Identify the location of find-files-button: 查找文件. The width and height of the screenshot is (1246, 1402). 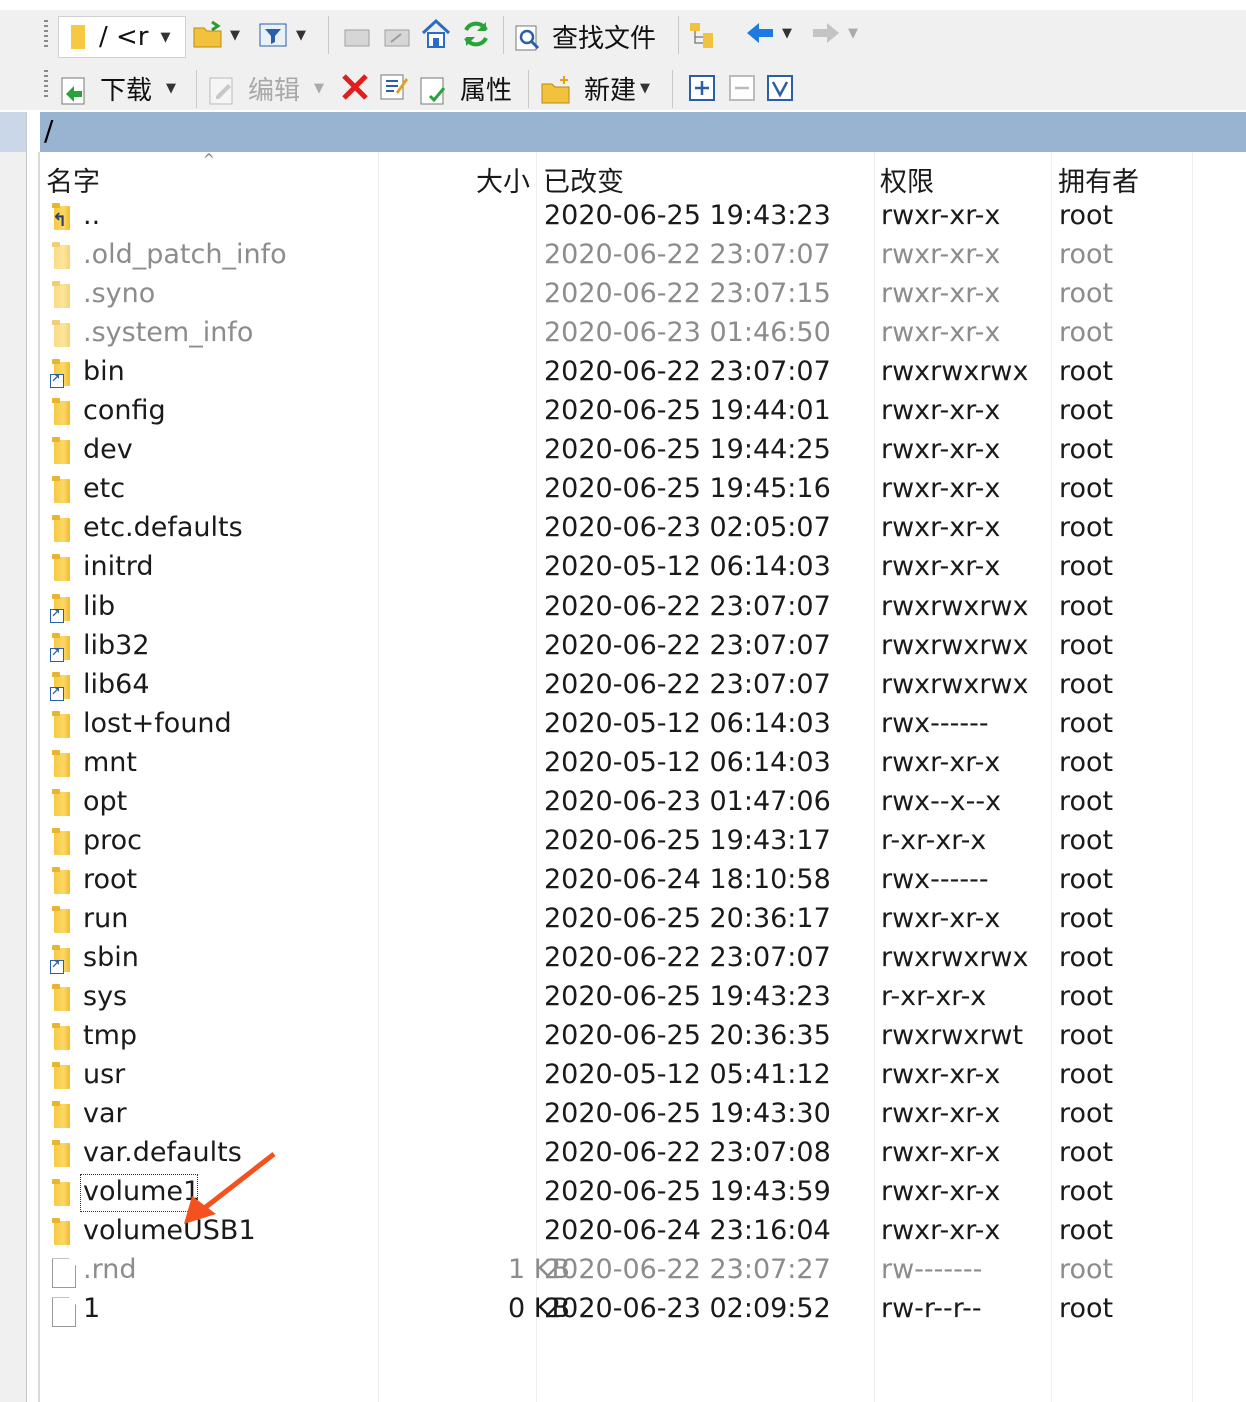
(584, 36).